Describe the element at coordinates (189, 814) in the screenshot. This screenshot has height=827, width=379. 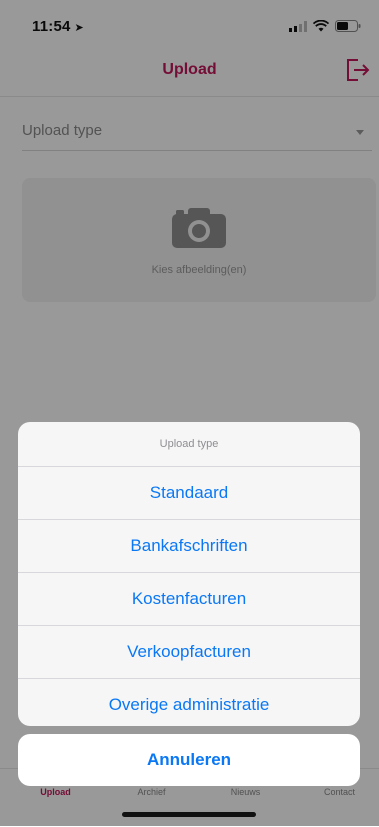
I see `home-indicator` at that location.